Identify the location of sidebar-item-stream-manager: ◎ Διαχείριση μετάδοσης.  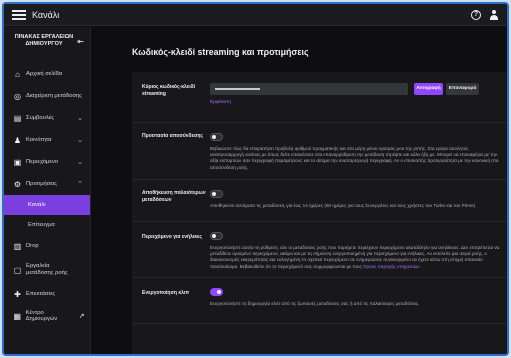
(47, 96).